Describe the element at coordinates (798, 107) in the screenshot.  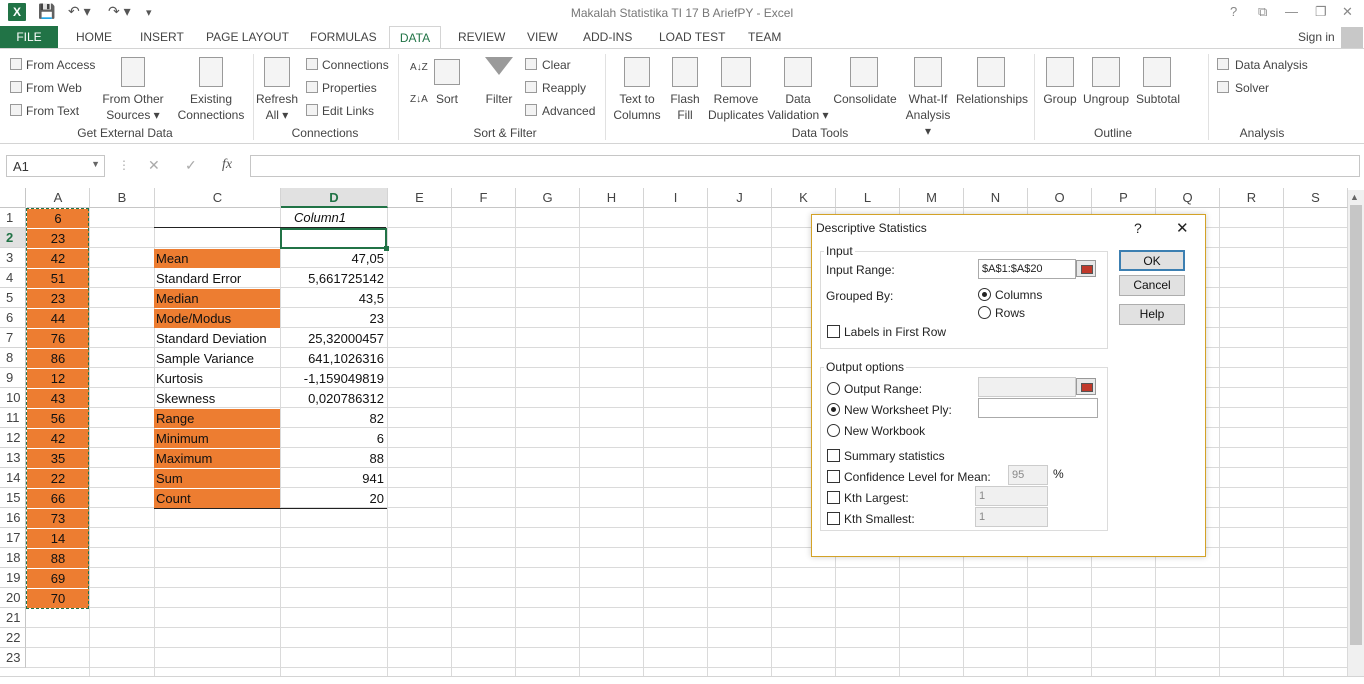
I see `data-validation-button: Data Validation ▾` at that location.